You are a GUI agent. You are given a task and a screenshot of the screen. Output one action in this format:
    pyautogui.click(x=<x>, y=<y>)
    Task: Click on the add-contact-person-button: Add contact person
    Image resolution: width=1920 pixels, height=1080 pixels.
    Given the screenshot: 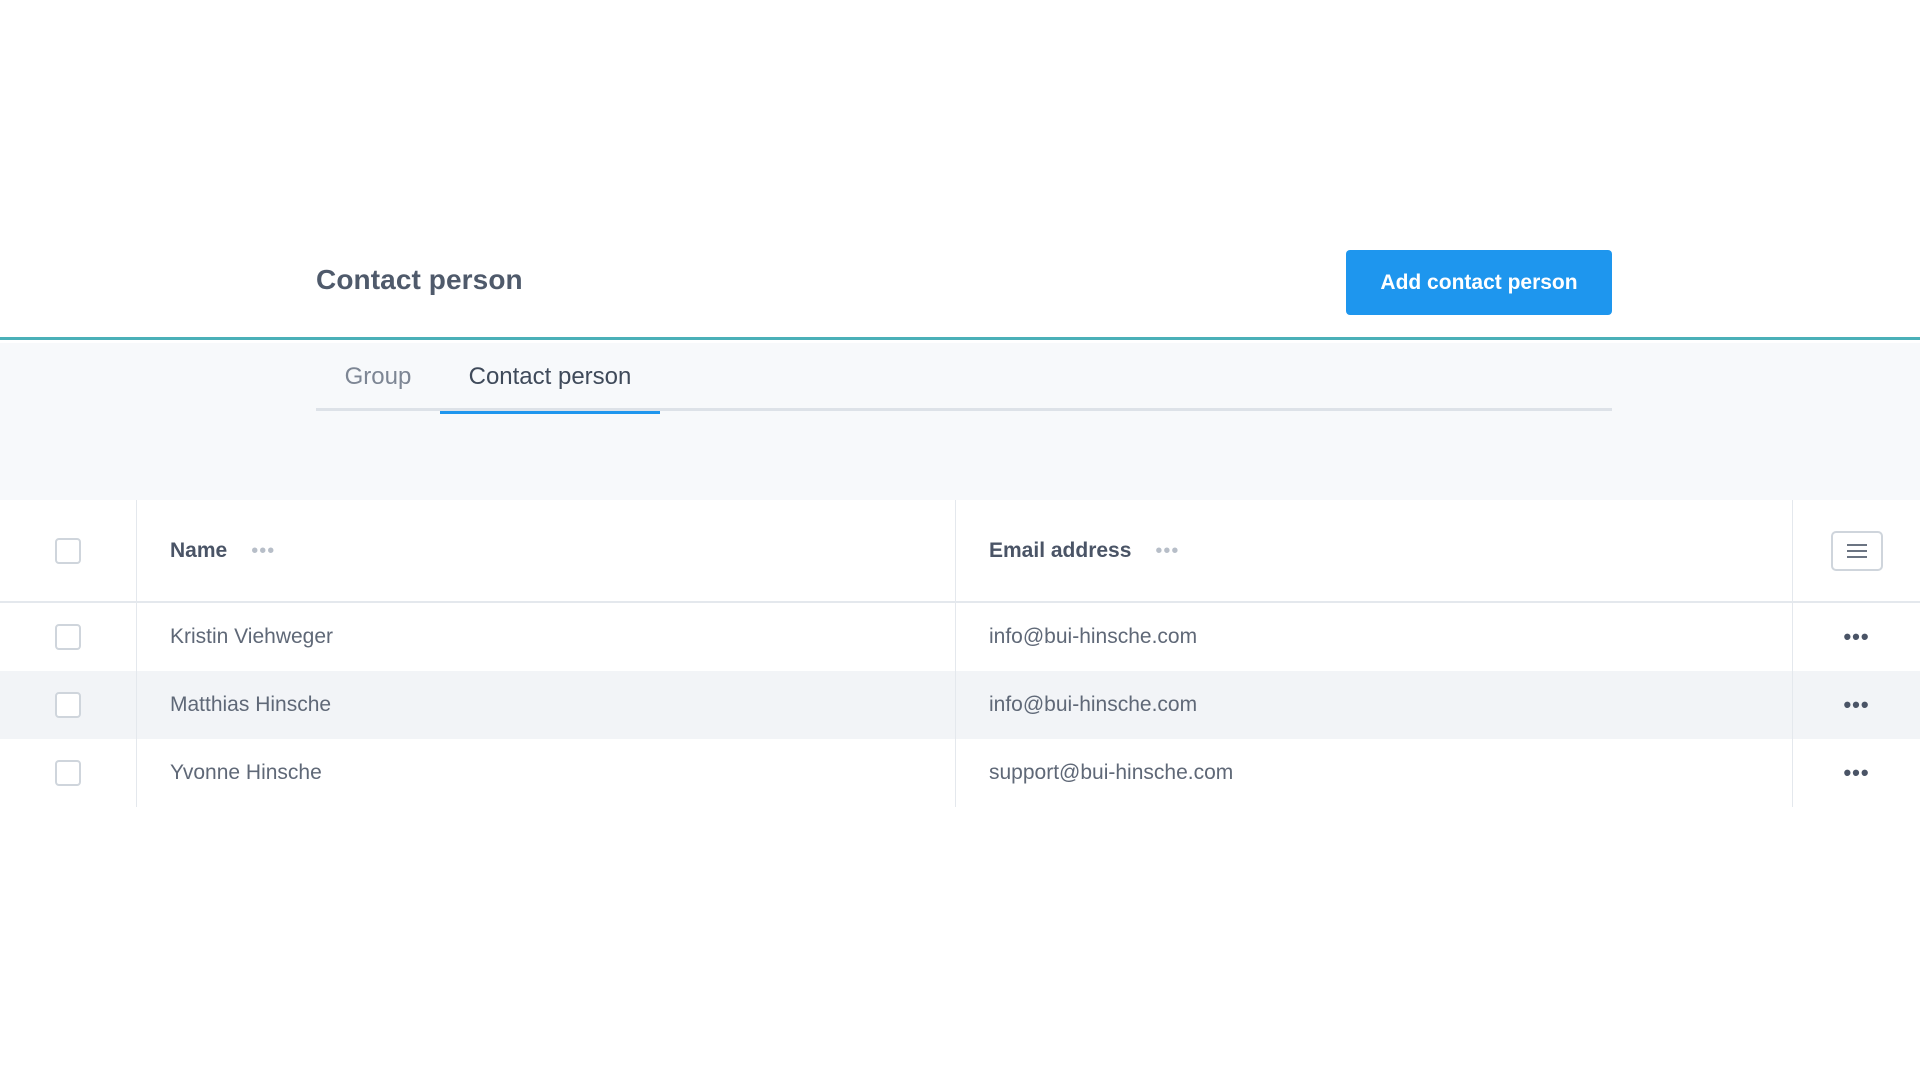 What is the action you would take?
    pyautogui.click(x=1479, y=282)
    